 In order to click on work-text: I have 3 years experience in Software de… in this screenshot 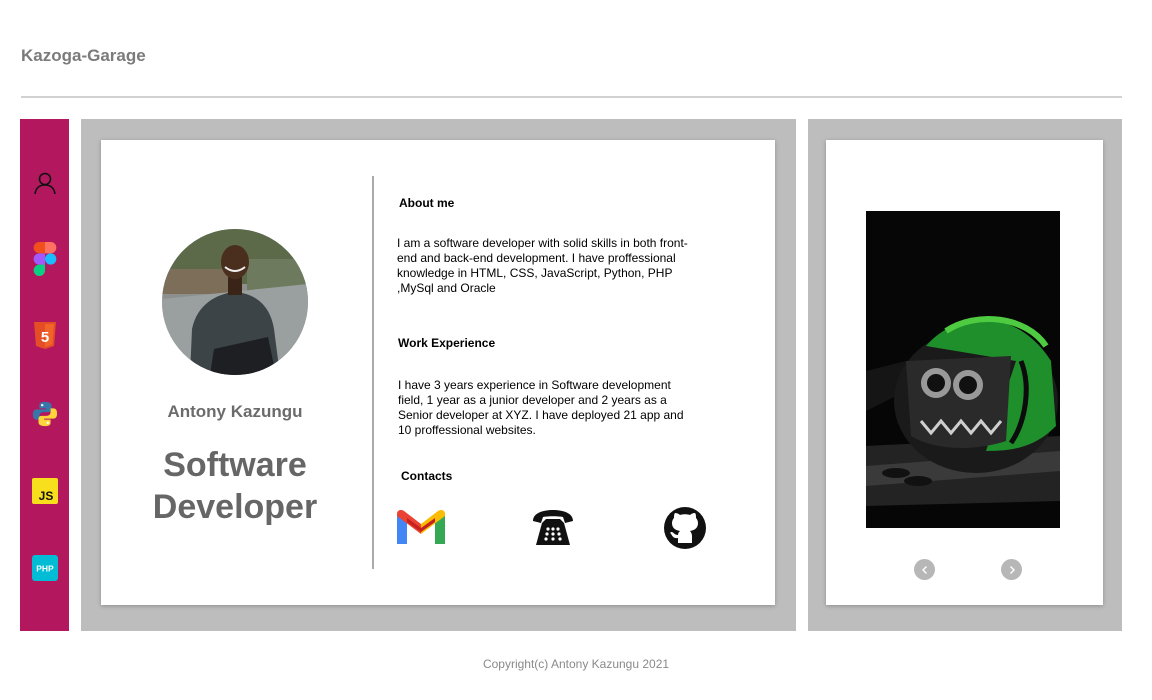, I will do `click(541, 407)`.